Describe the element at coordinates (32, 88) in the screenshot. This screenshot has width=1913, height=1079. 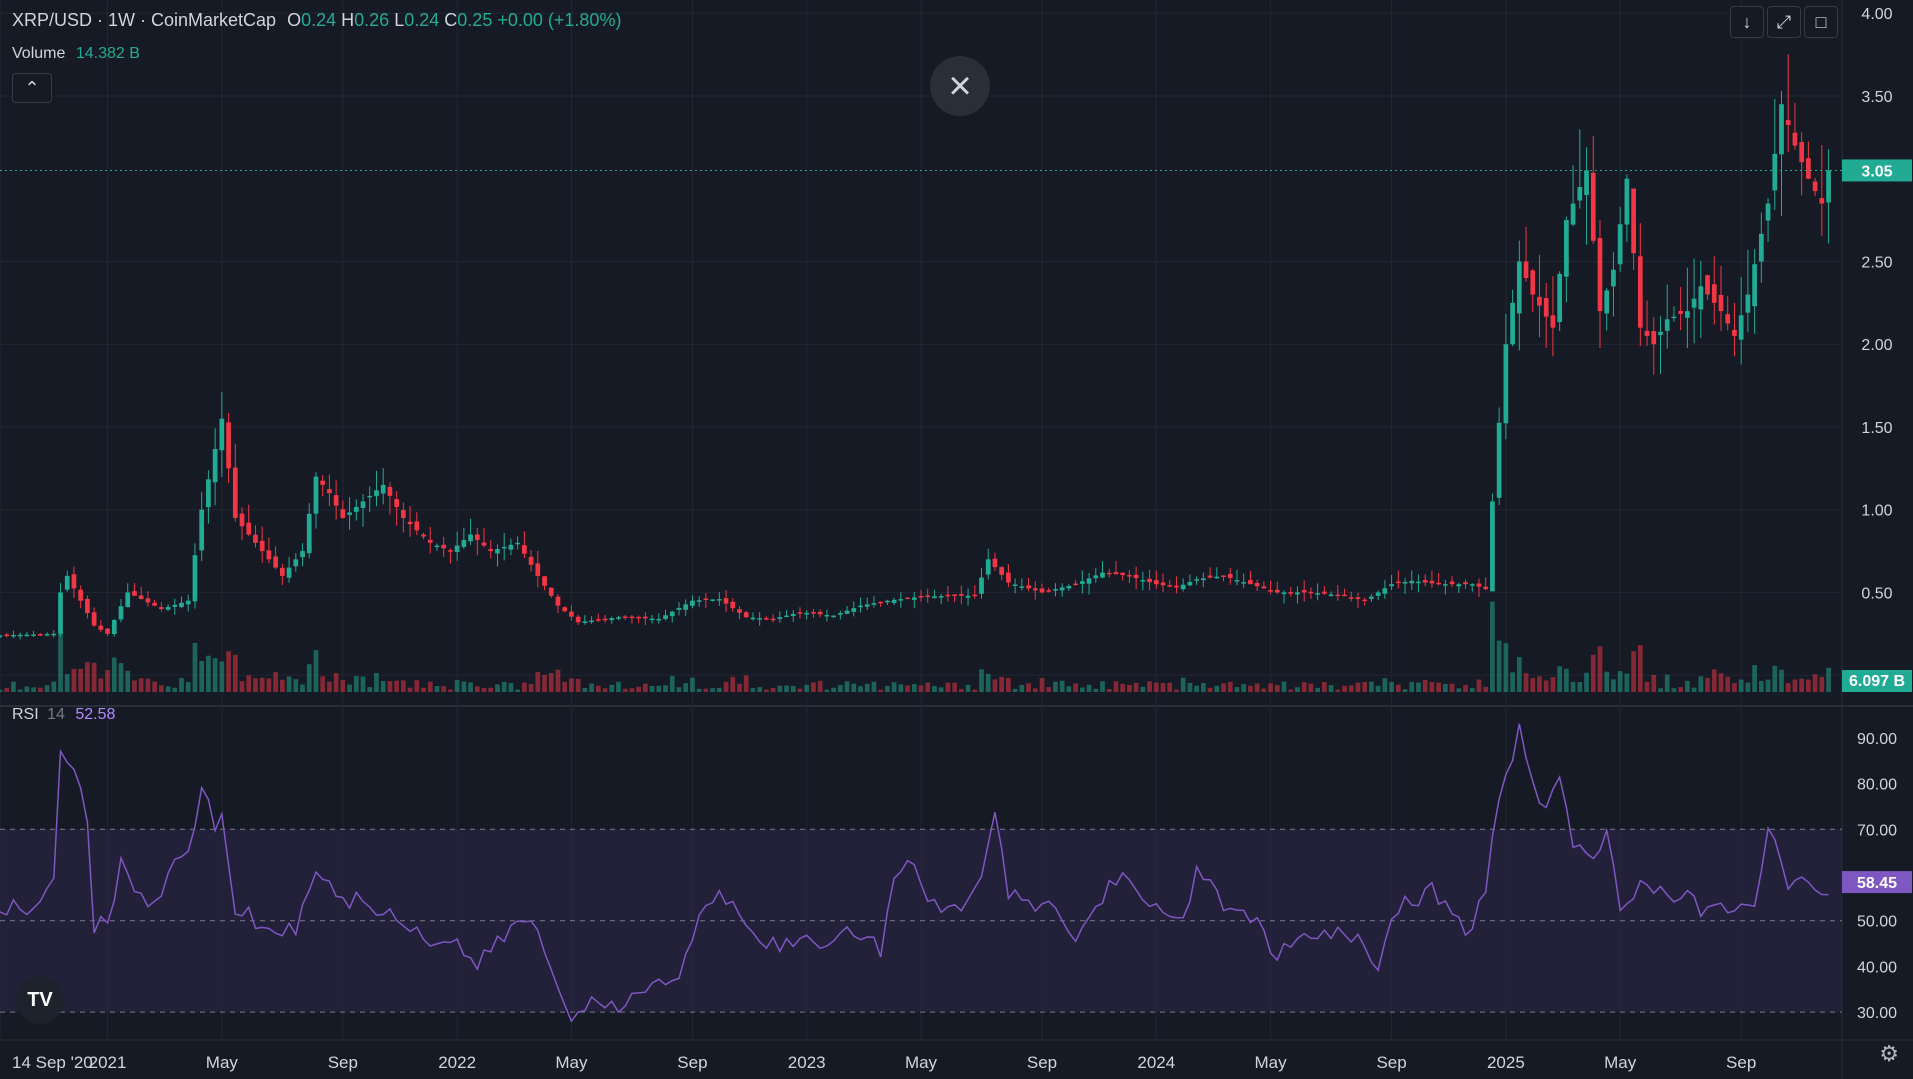
I see `collapse-button: ⌃` at that location.